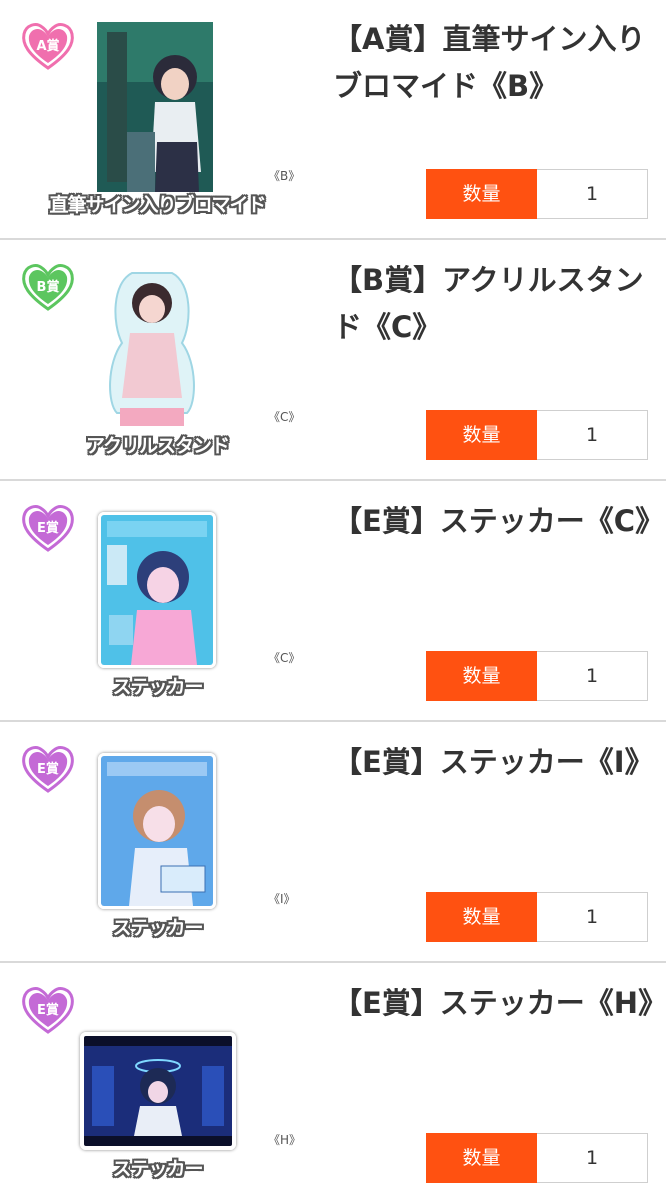  I want to click on product-title: 【A賞】直筆サイン入りブロマイド《B》, so click(493, 63).